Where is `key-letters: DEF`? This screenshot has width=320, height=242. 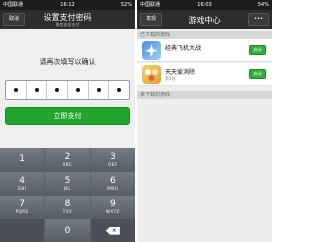
key-letters: DEF is located at coordinates (113, 164).